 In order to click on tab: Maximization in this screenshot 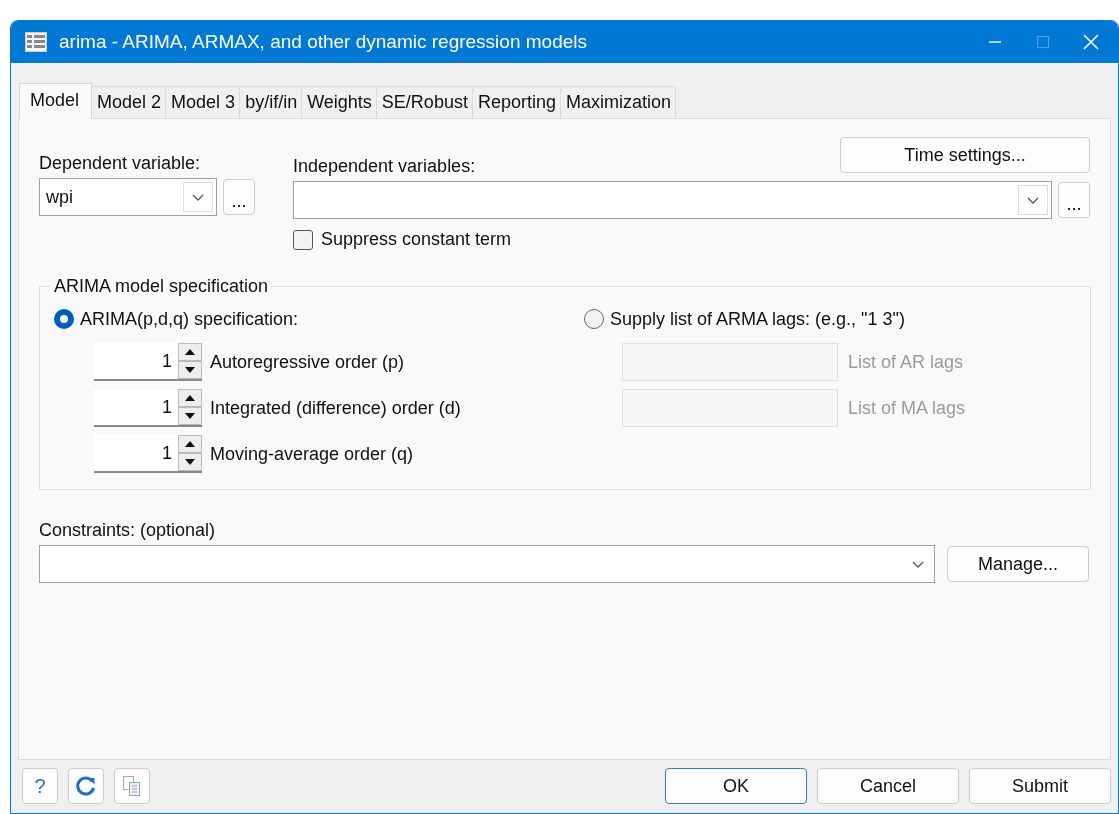, I will do `click(617, 102)`.